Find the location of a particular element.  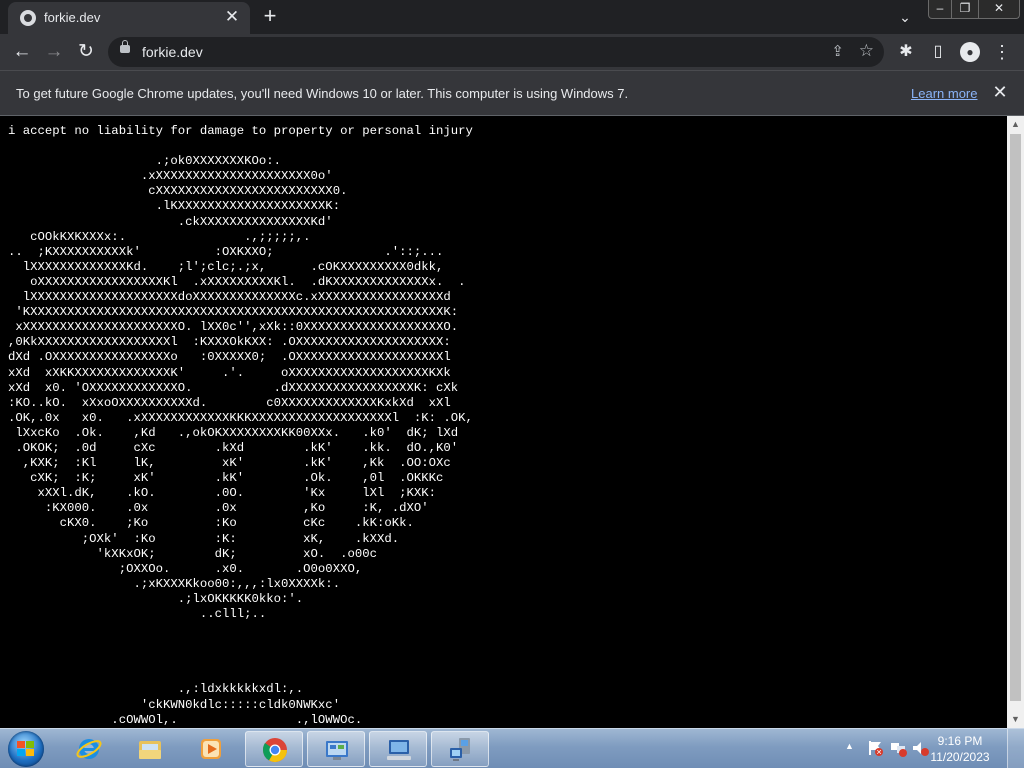

show-desktop-button is located at coordinates (1015, 748).